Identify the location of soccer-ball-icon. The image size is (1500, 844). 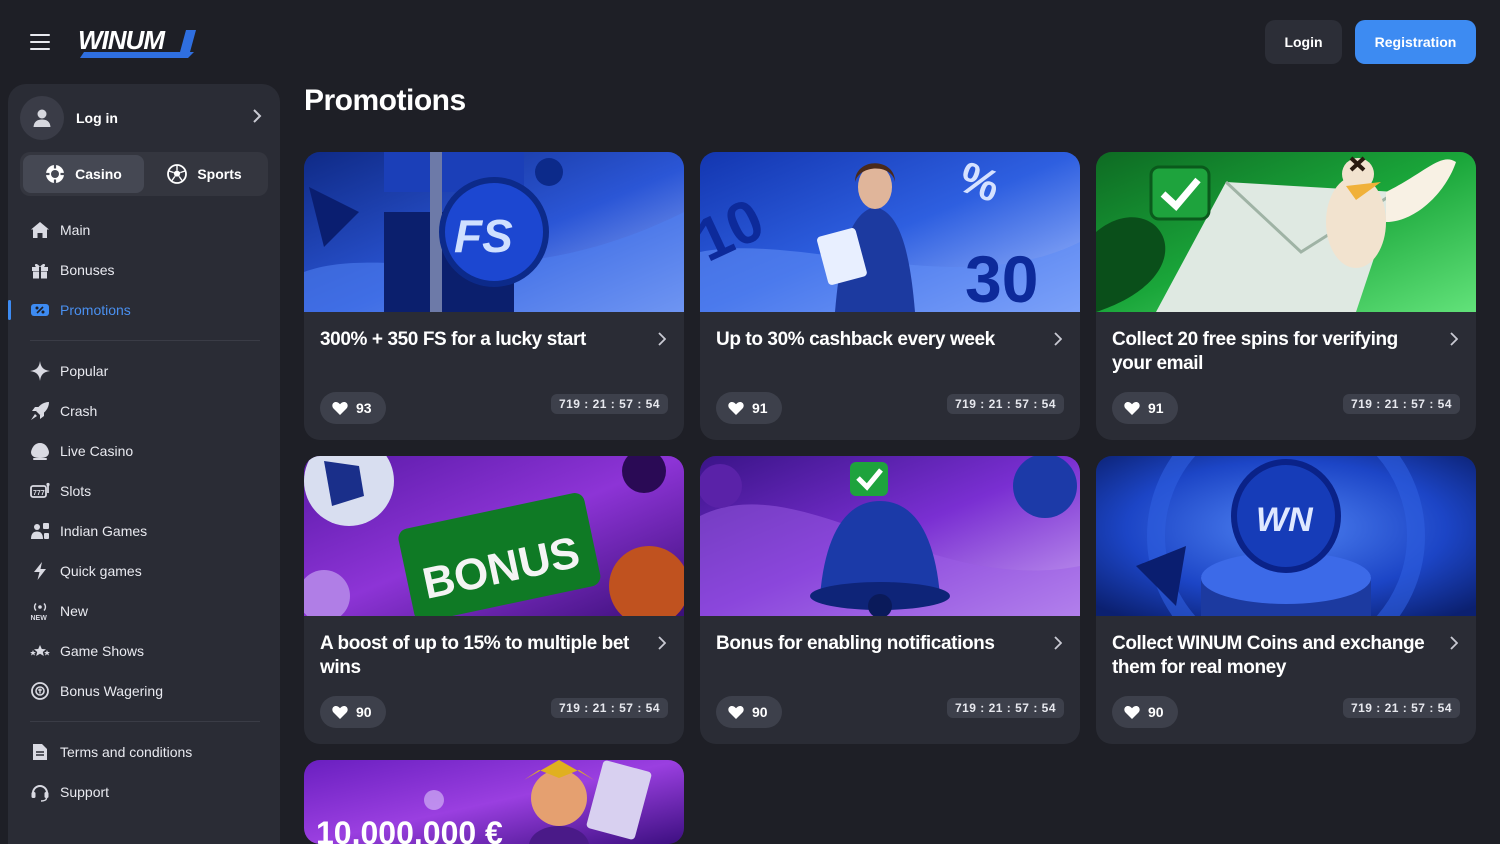
(177, 174).